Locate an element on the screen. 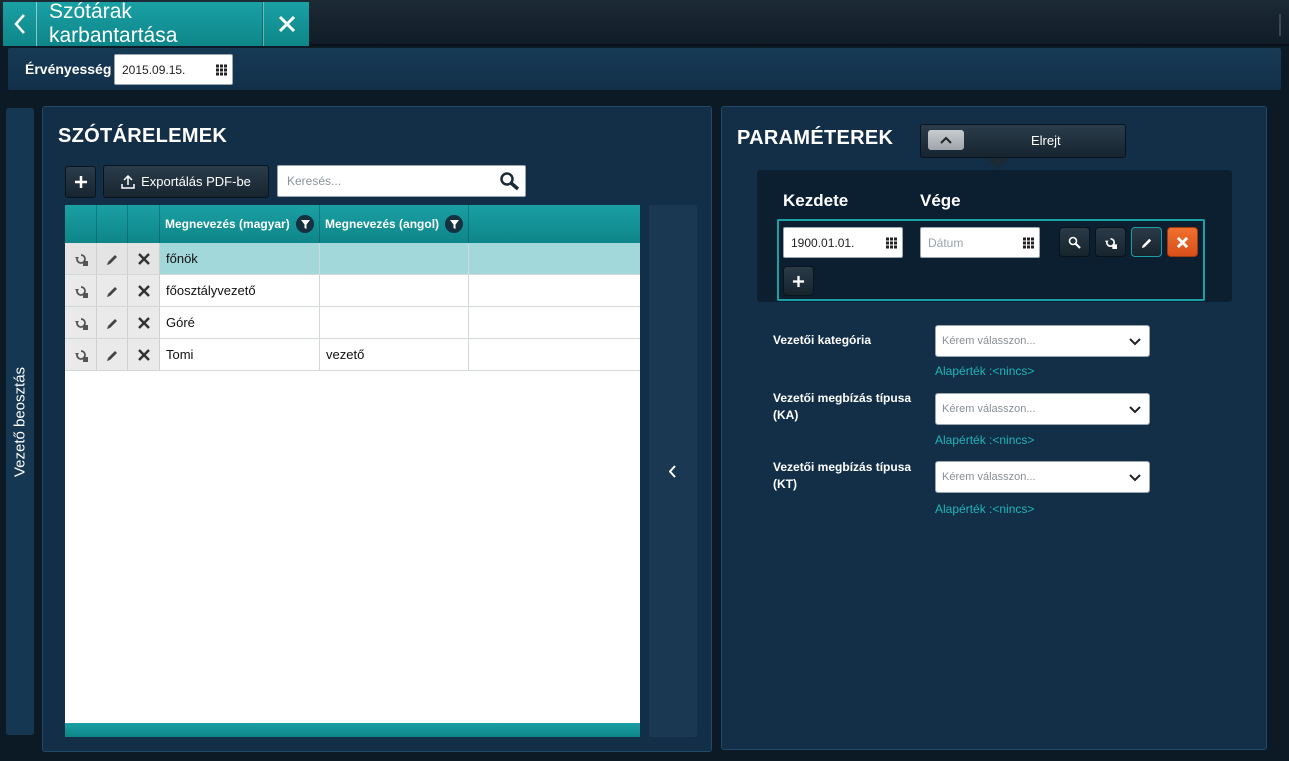 Image resolution: width=1289 pixels, height=761 pixels. table-row: főnök is located at coordinates (352, 259).